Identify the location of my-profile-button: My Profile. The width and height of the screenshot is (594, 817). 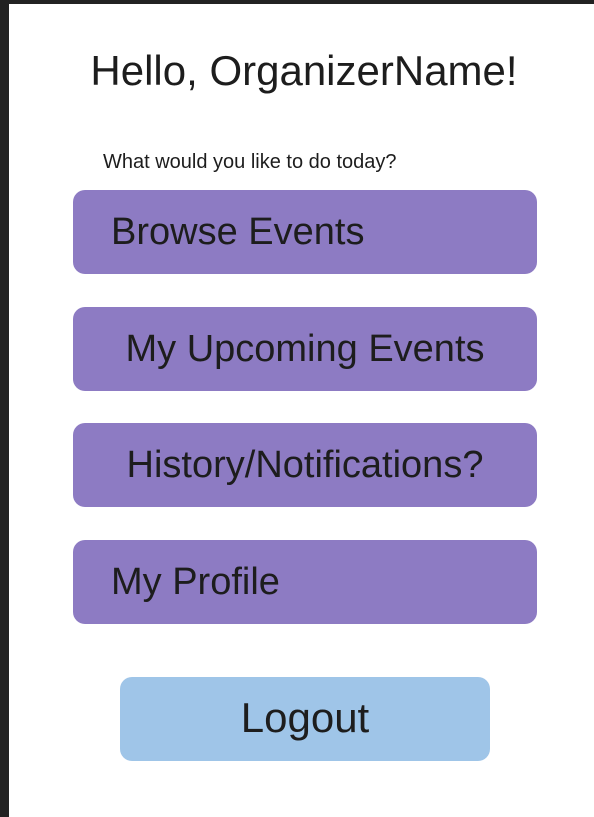
(305, 582).